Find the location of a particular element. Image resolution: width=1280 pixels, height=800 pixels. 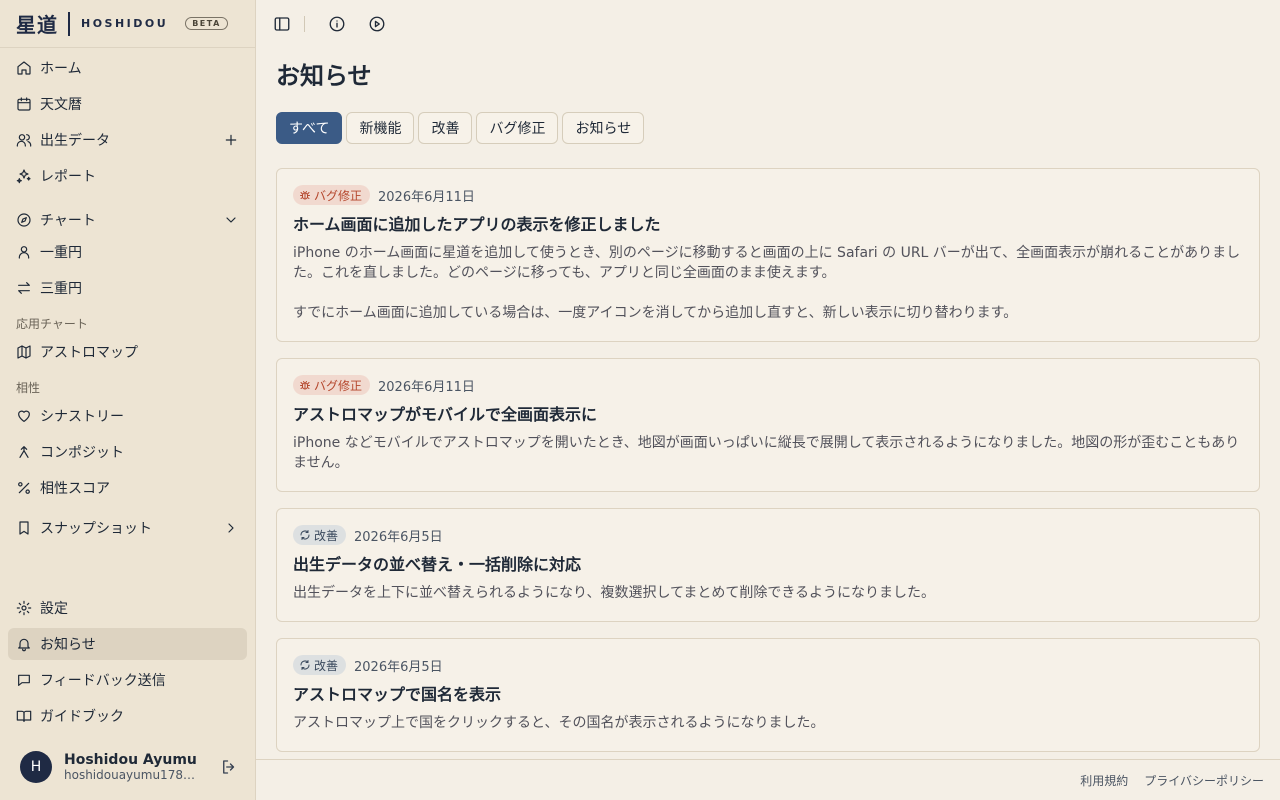

nav-item-guidebook: ガイドブック is located at coordinates (127, 716).